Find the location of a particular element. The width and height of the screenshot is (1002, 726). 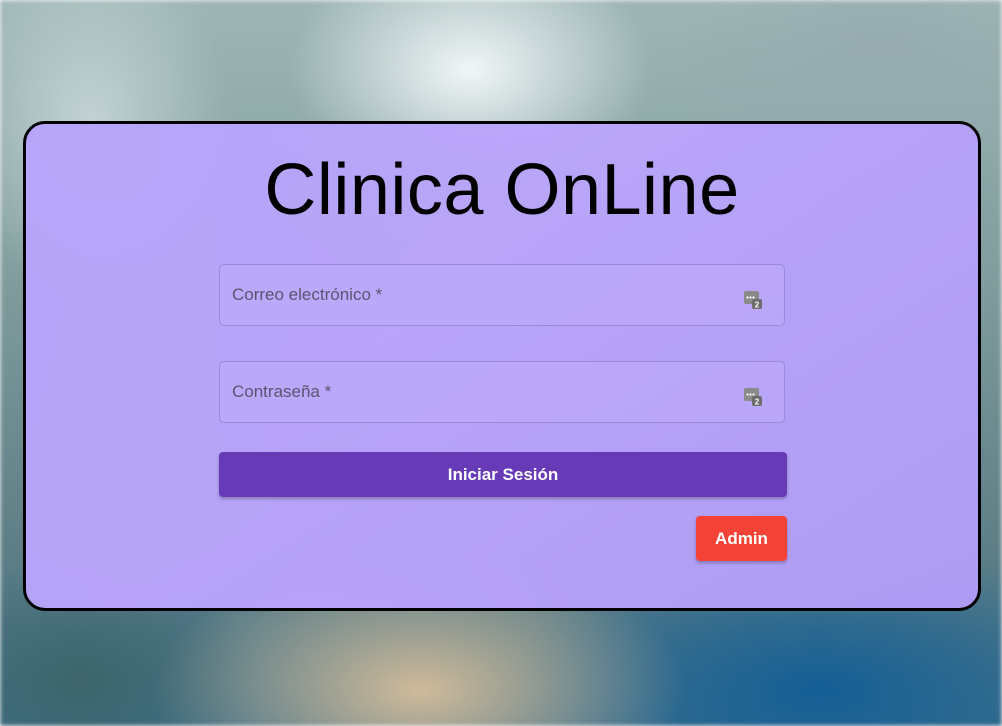

email-field: 2 is located at coordinates (502, 295).